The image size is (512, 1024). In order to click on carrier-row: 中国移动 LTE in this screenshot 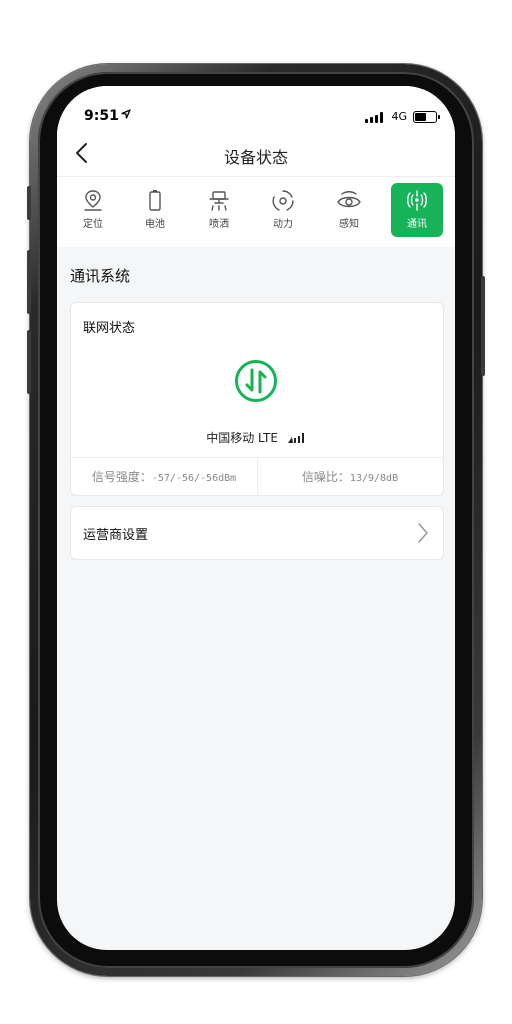, I will do `click(257, 437)`.